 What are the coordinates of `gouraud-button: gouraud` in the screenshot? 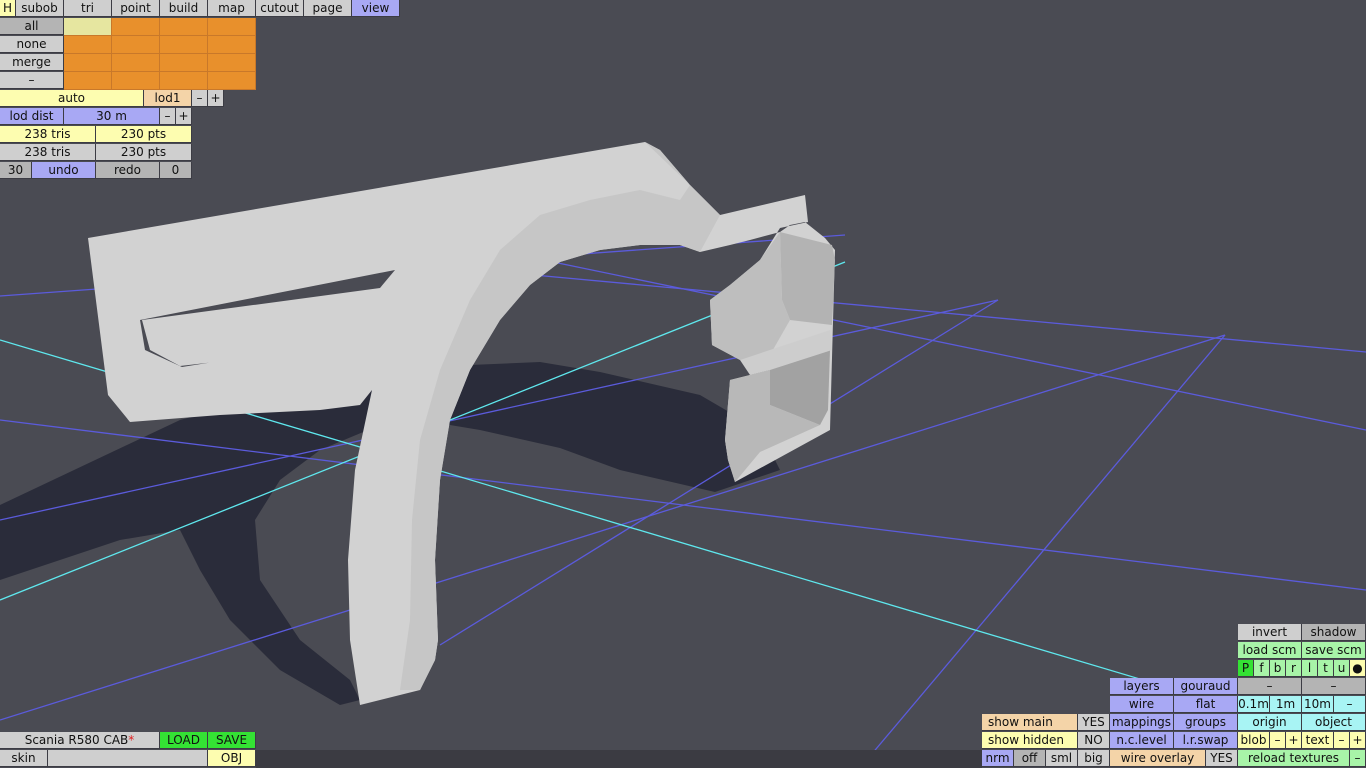 It's located at (1206, 686).